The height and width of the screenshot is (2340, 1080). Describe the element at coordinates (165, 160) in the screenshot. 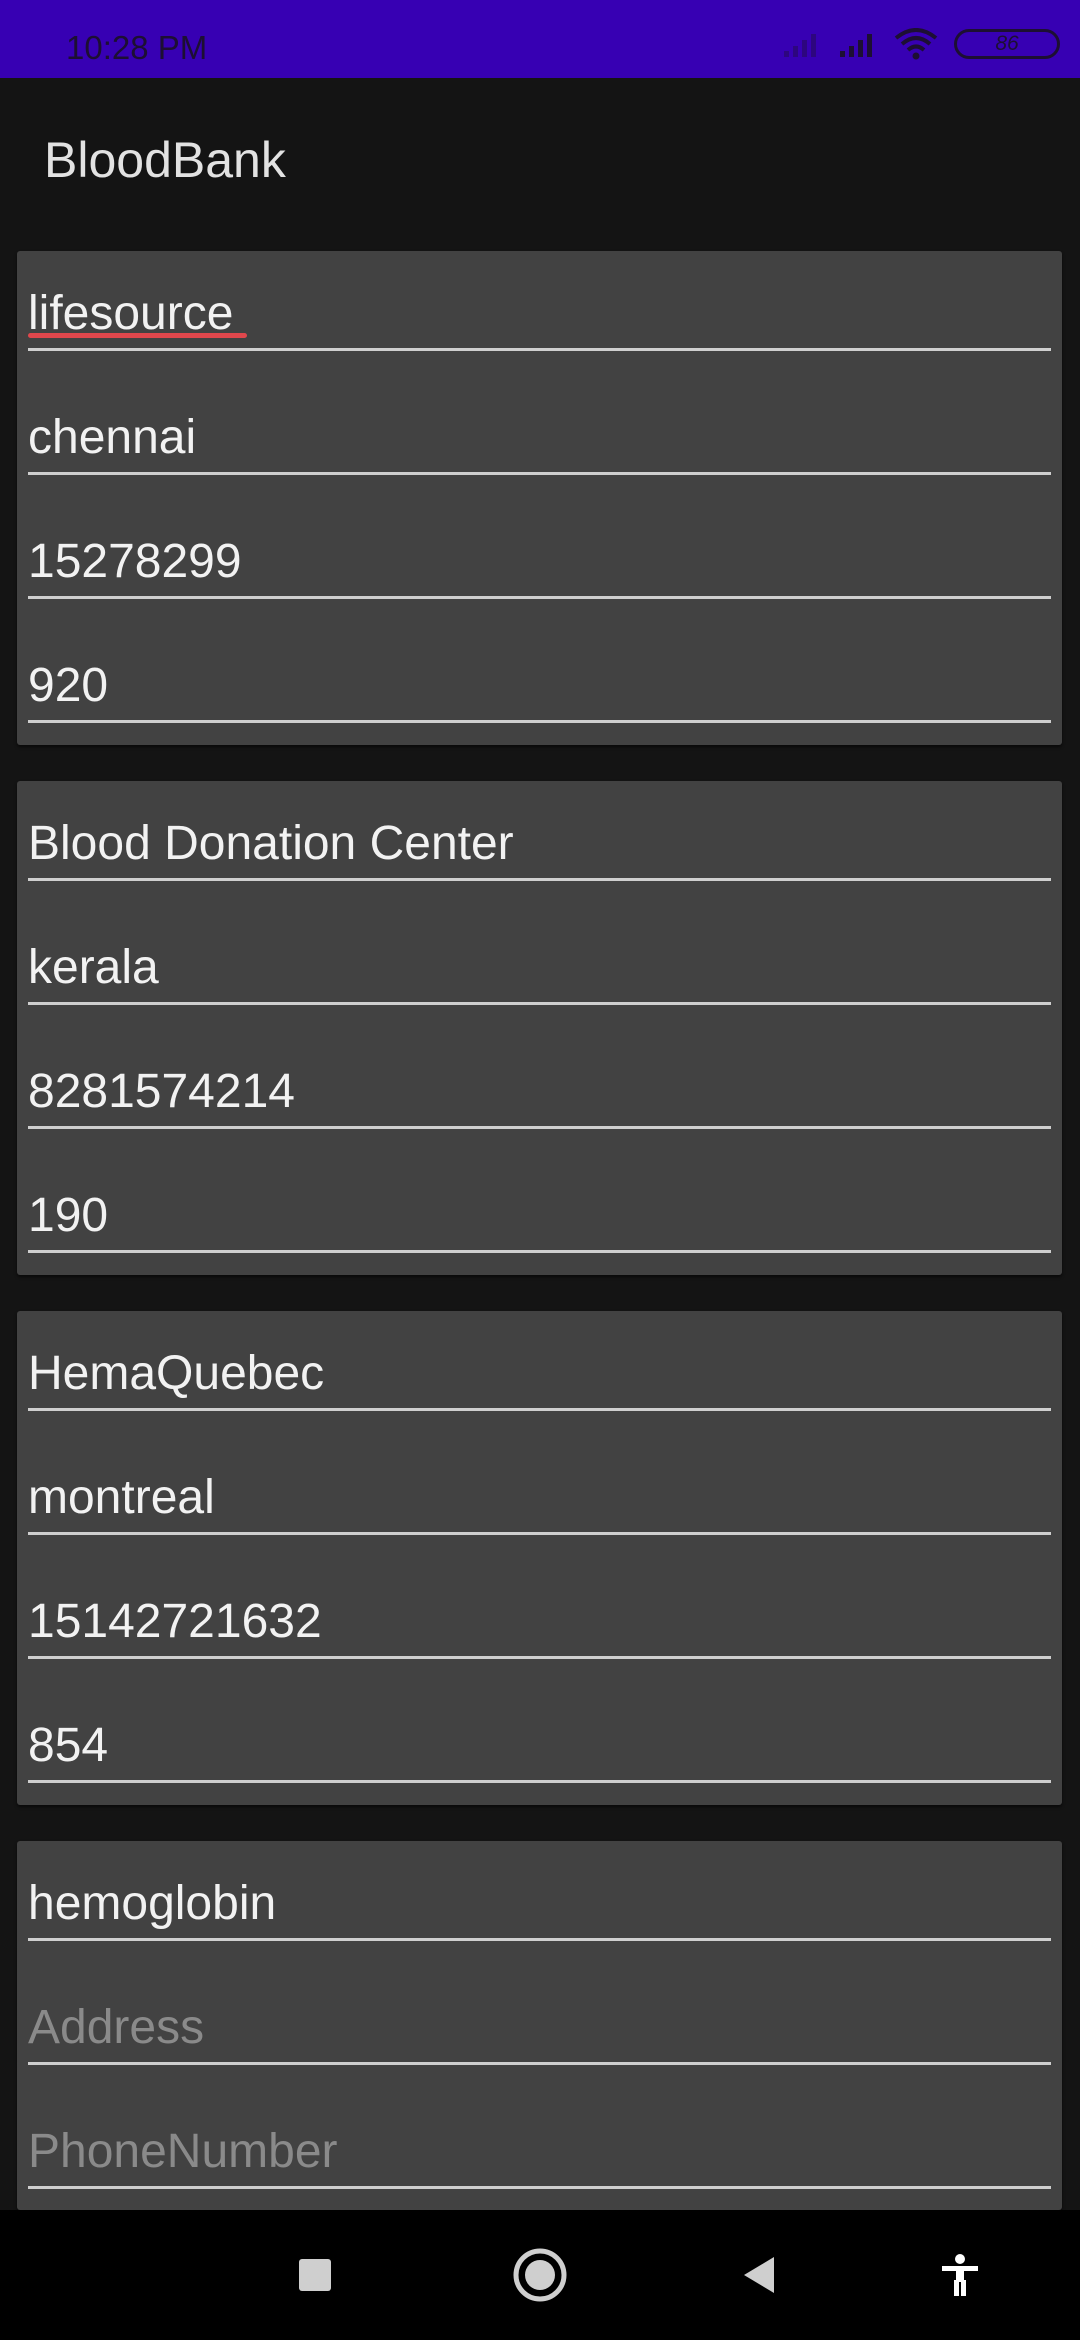

I see `app-title: BloodBank` at that location.